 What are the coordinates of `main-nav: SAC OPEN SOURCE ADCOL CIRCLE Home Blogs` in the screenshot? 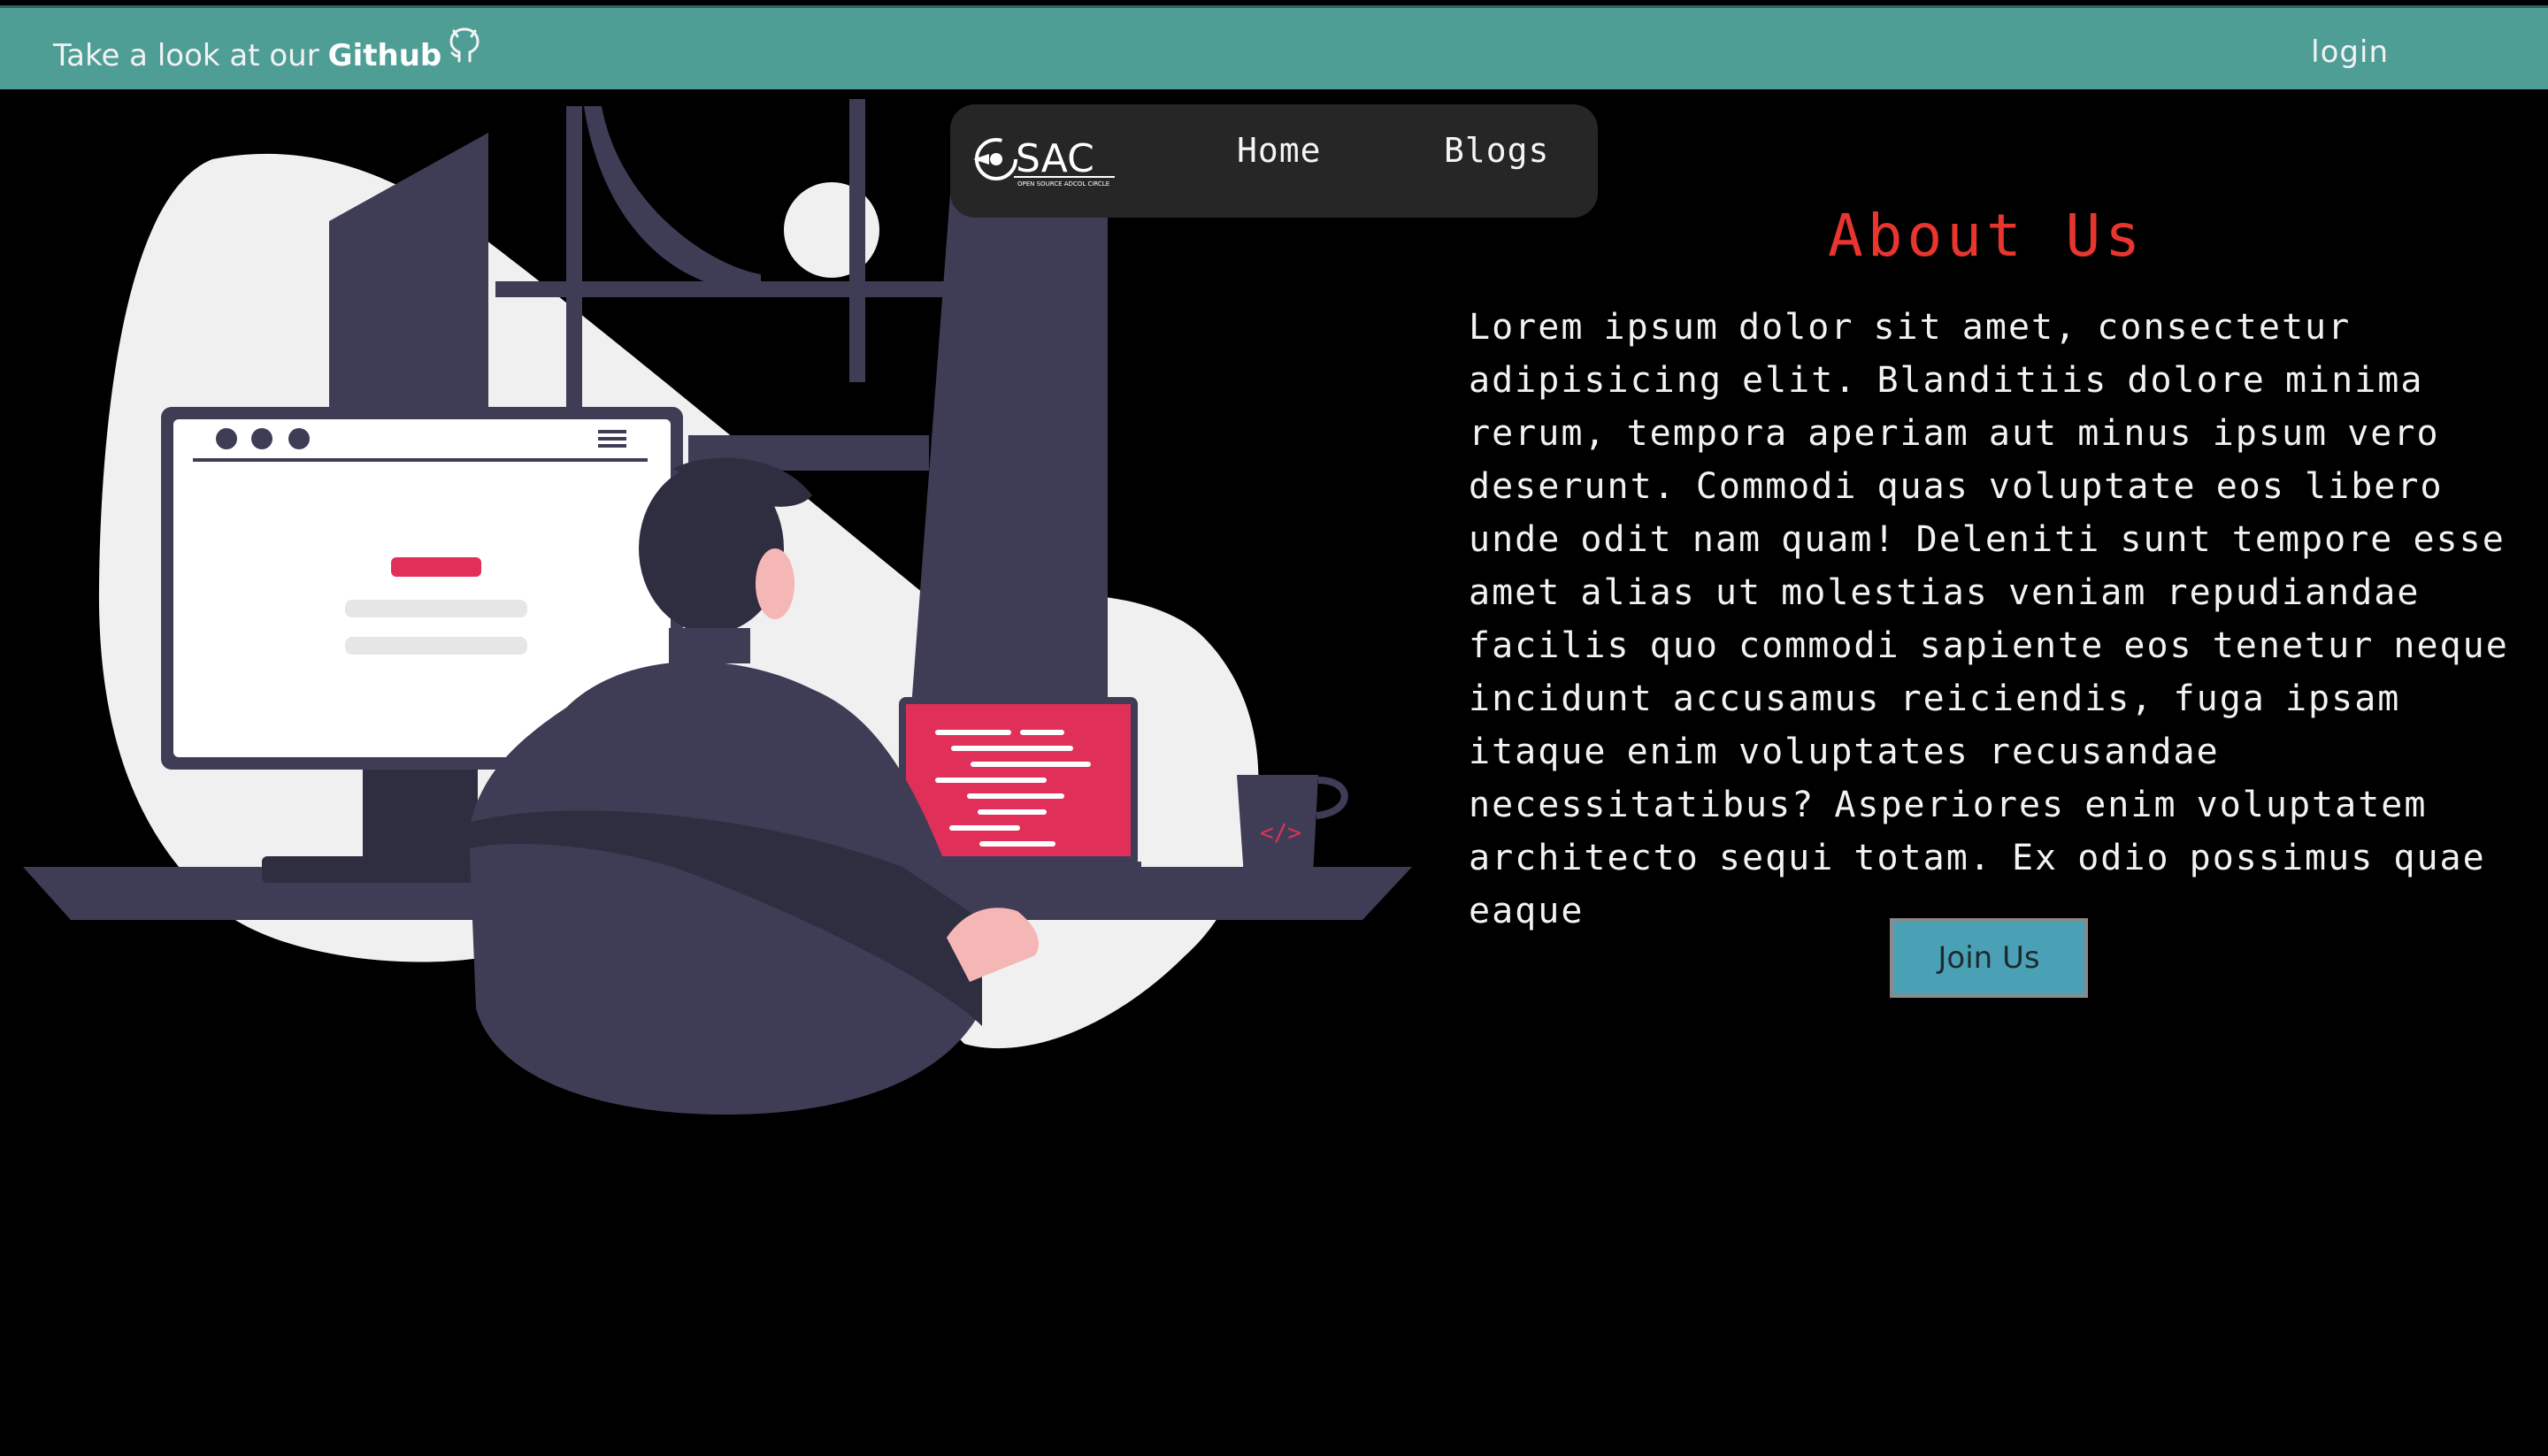 It's located at (1274, 161).